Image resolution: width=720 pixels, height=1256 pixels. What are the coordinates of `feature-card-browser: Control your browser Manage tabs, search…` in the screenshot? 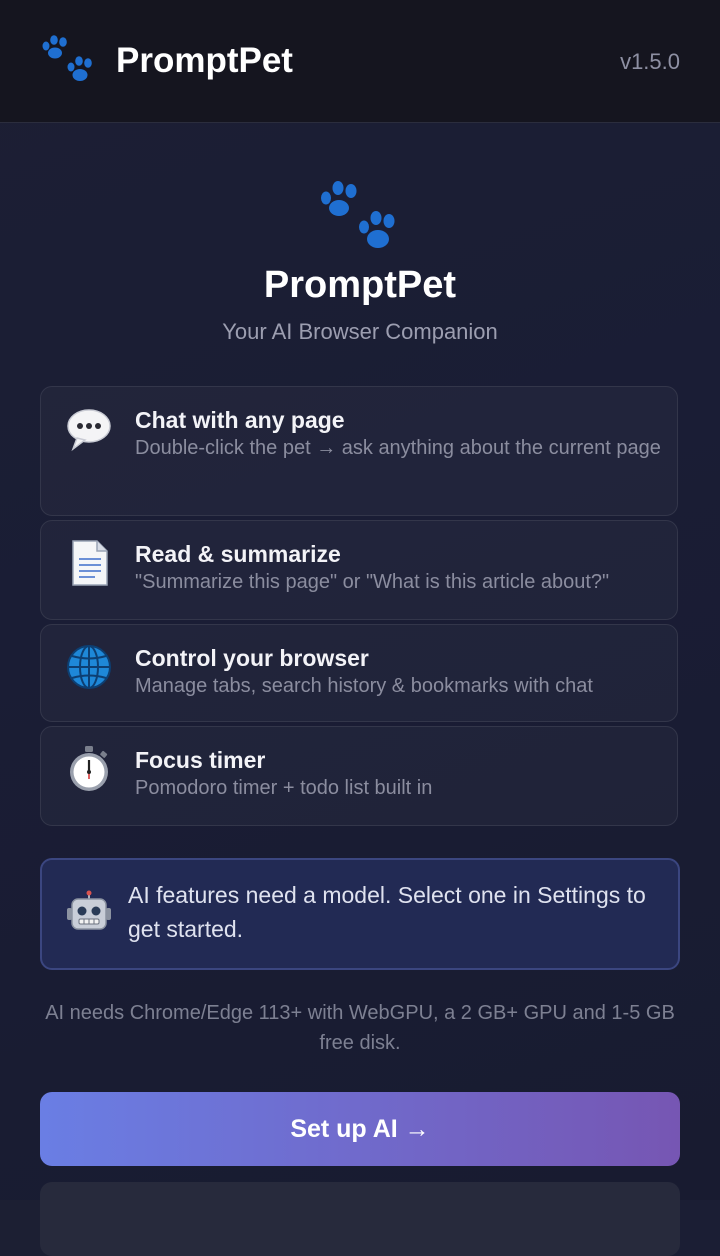 It's located at (359, 673).